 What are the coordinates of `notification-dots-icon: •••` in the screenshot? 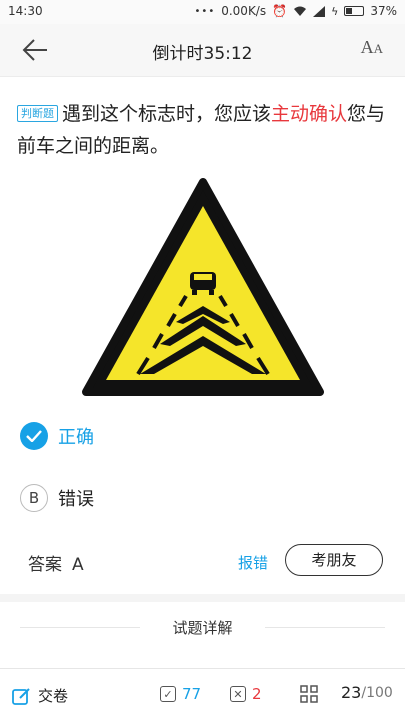 It's located at (205, 11).